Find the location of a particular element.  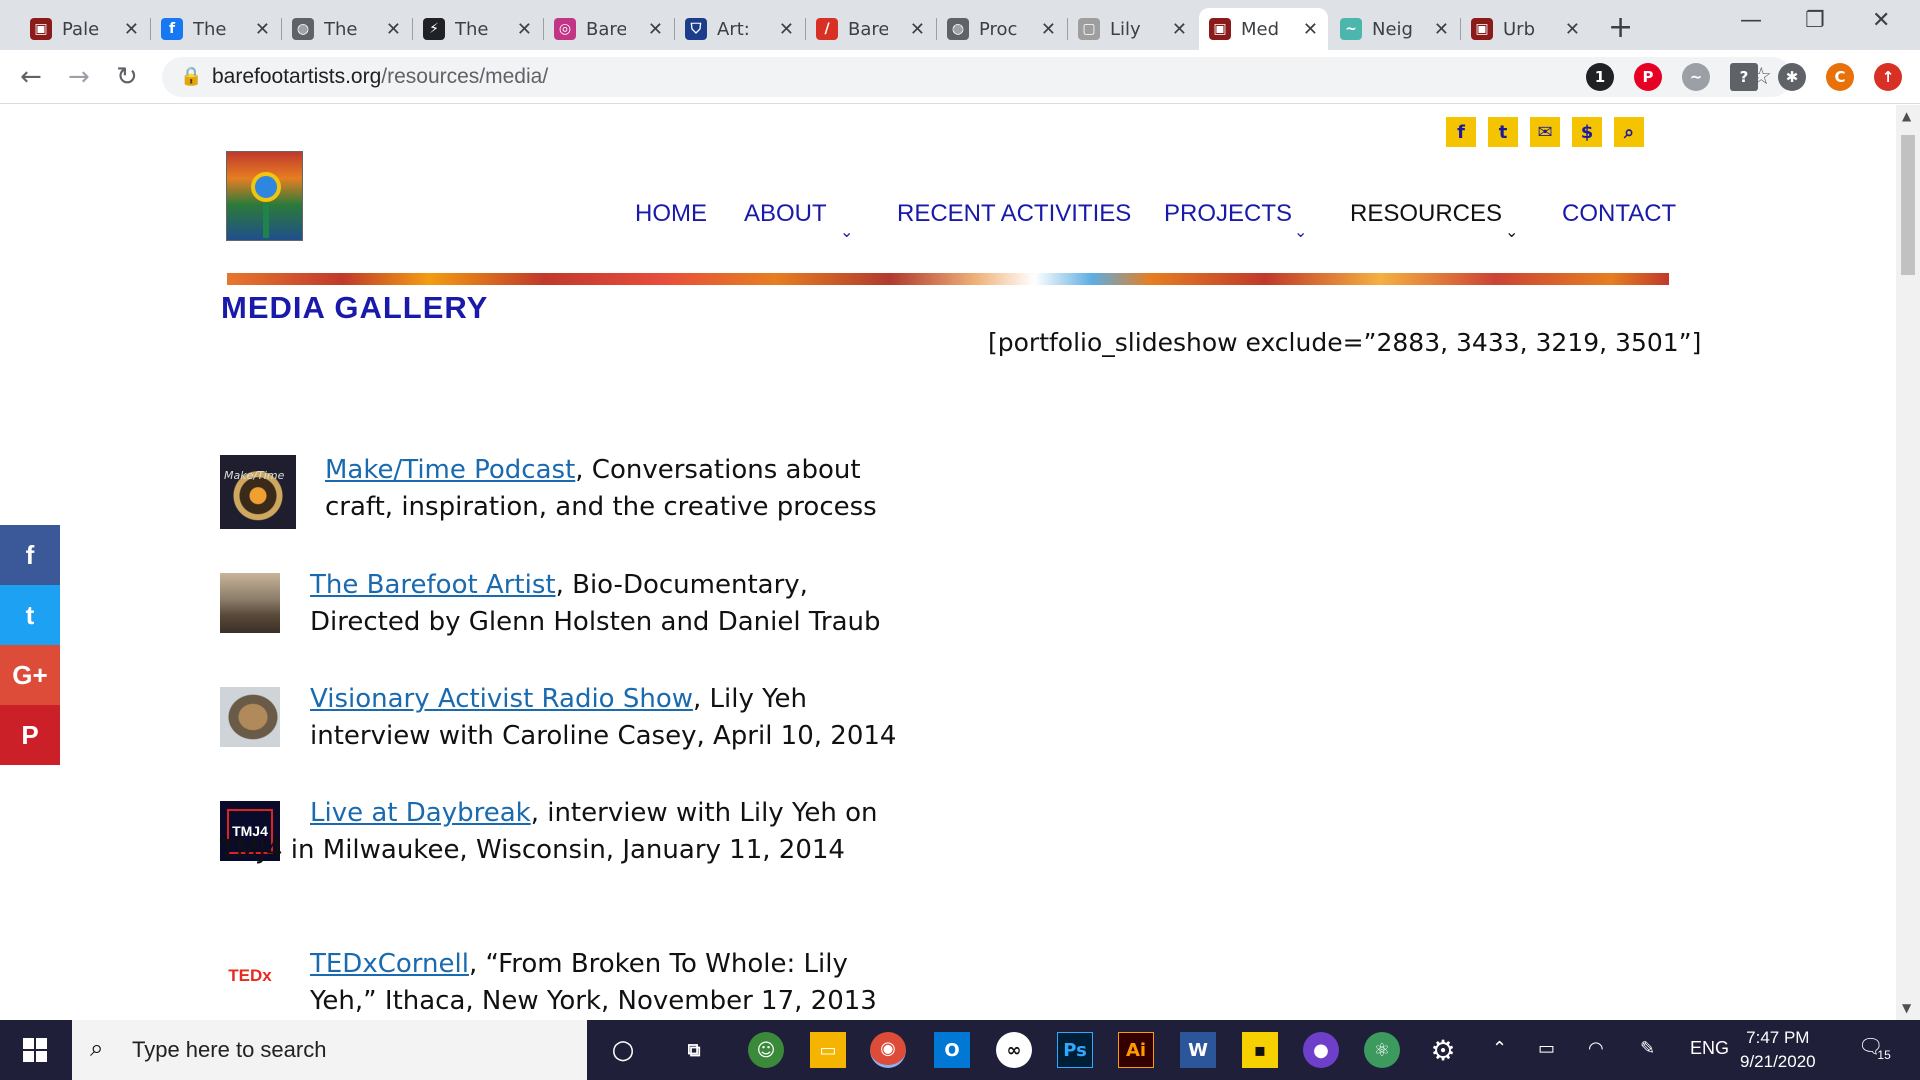

back-icon: ← is located at coordinates (31, 77).